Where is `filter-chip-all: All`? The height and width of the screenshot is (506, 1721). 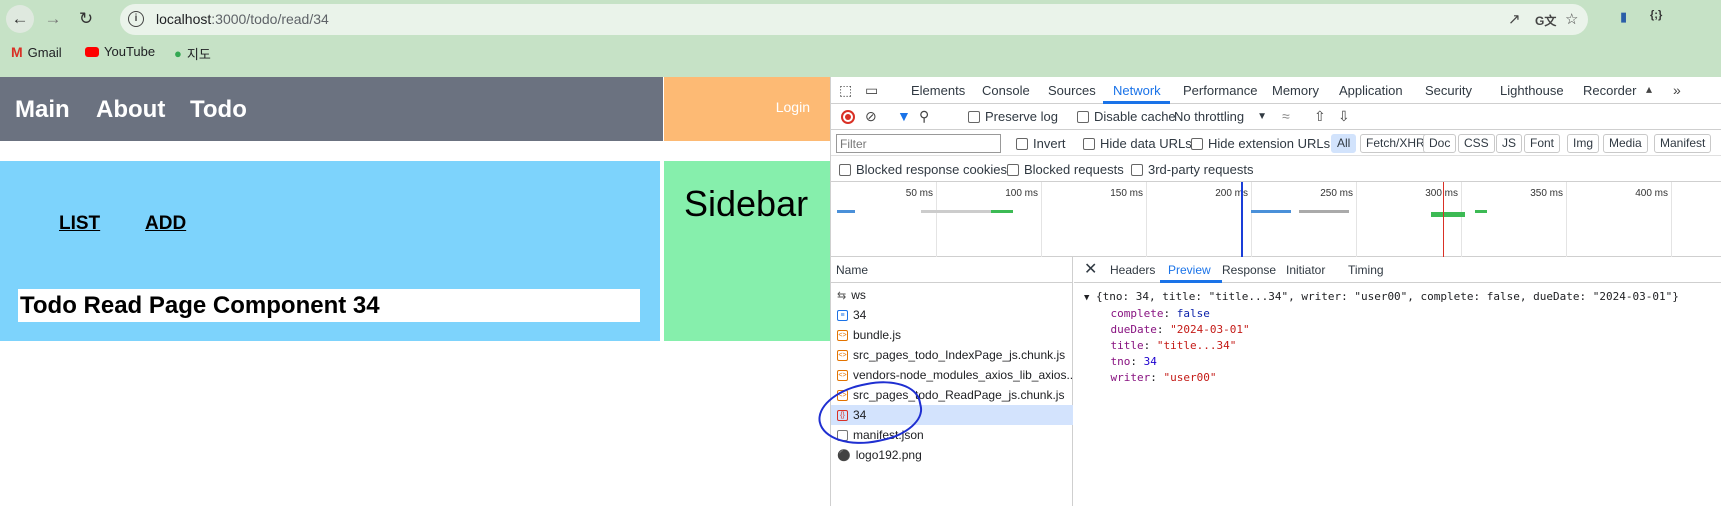
filter-chip-all: All is located at coordinates (1344, 143).